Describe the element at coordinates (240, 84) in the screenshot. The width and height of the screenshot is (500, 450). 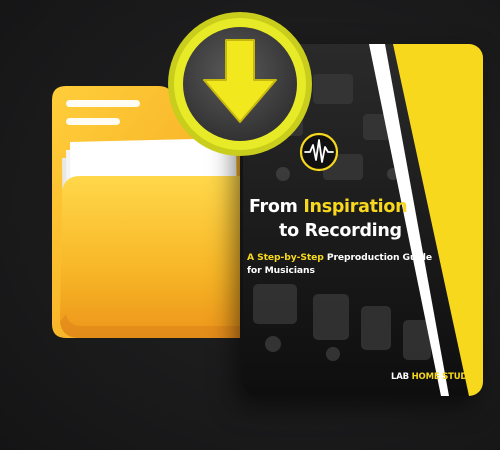
I see `download-arrow-icon` at that location.